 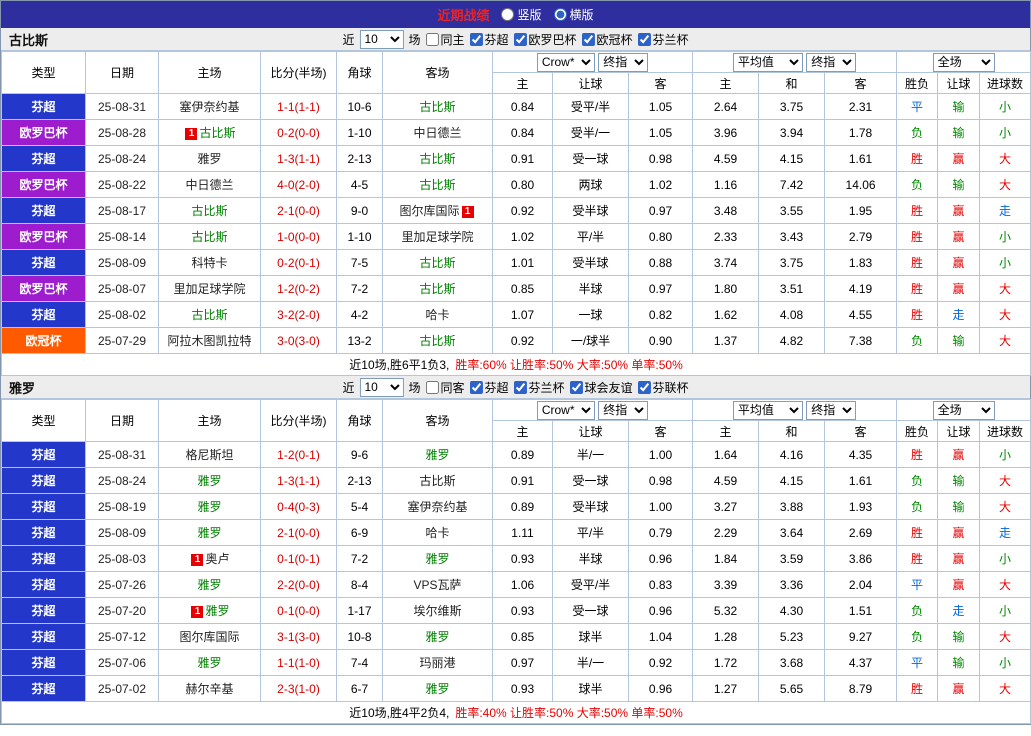 I want to click on team-link: 埃尔维斯, so click(x=437, y=611).